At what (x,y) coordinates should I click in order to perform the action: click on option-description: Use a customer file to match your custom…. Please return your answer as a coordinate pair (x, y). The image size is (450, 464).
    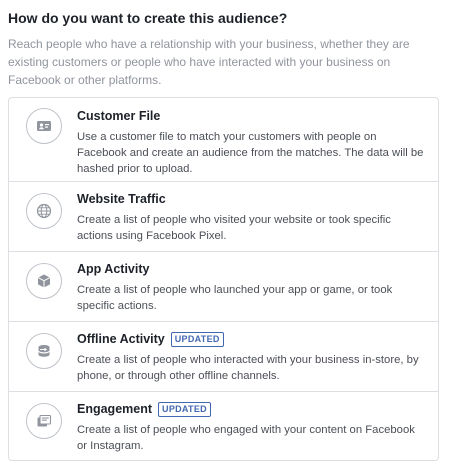
    Looking at the image, I should click on (250, 153).